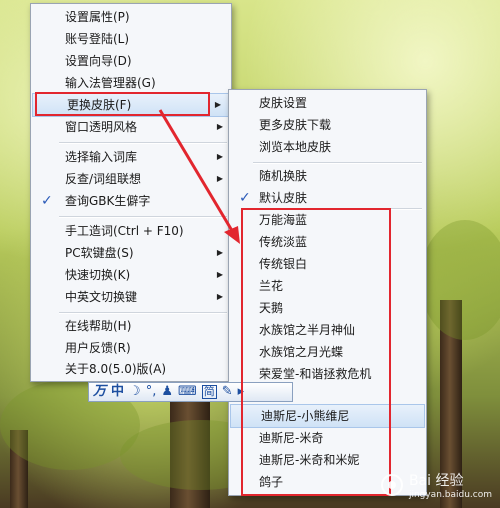 This screenshot has height=508, width=500. I want to click on menu-item-about: 关于8.0(5.0)版(A), so click(131, 369).